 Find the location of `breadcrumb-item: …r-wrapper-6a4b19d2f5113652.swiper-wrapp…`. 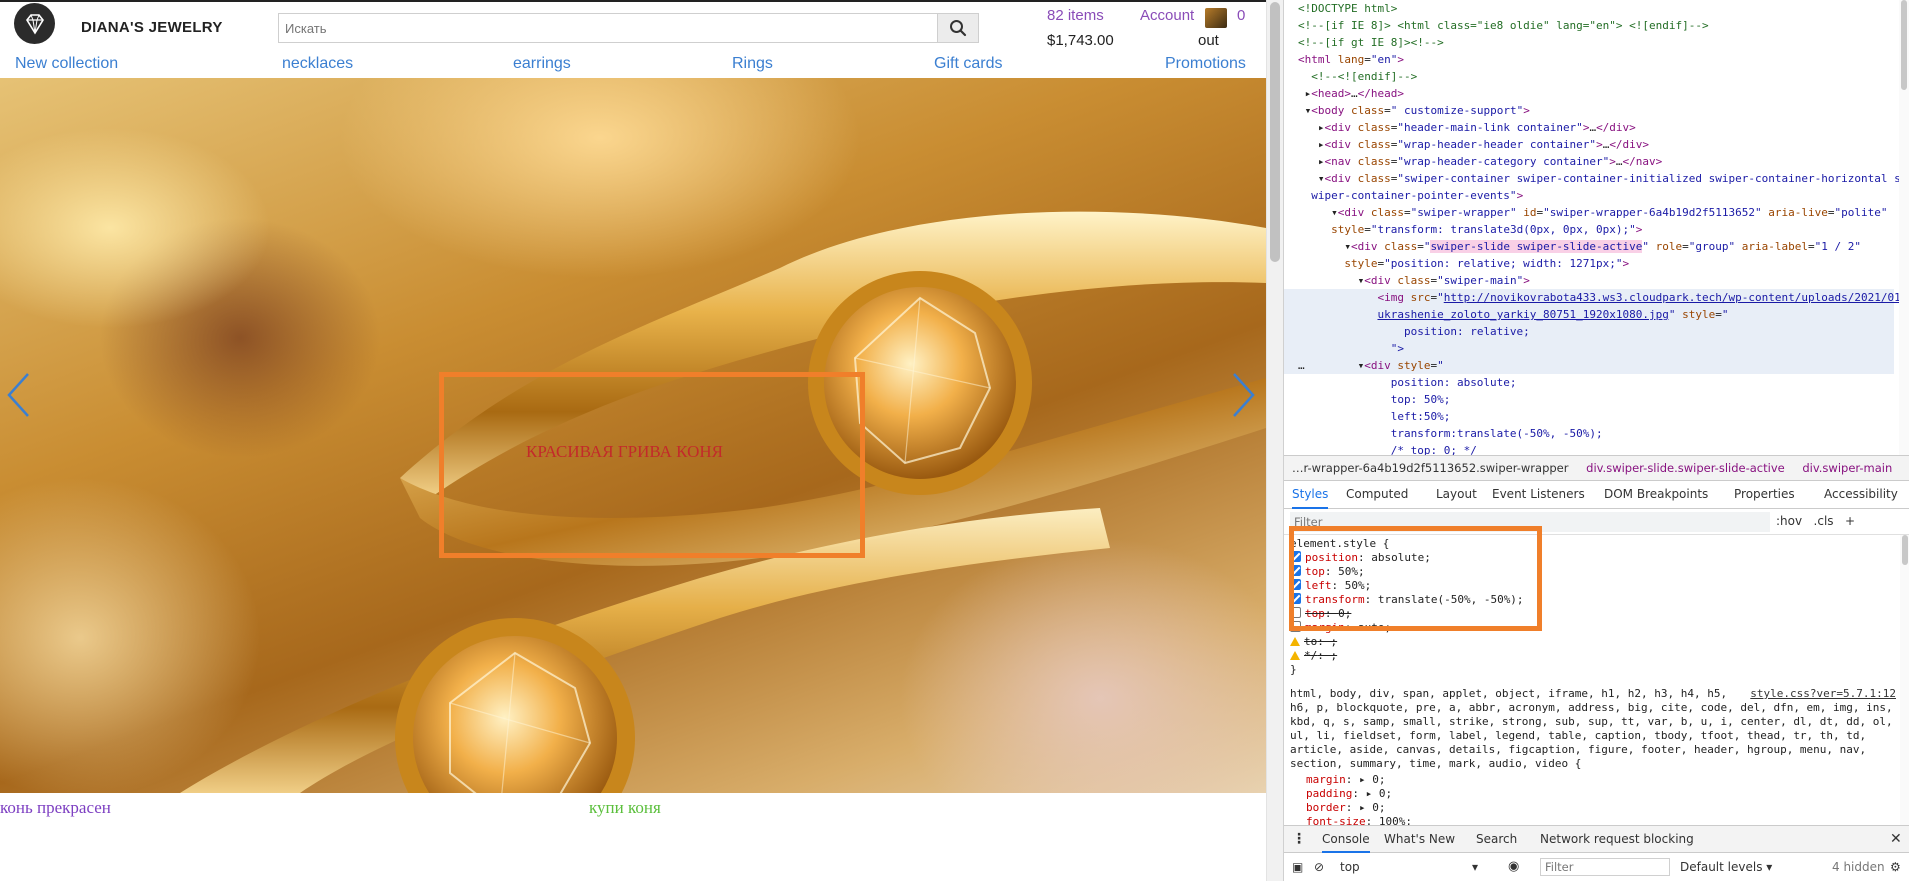

breadcrumb-item: …r-wrapper-6a4b19d2f5113652.swiper-wrapp… is located at coordinates (1430, 468).